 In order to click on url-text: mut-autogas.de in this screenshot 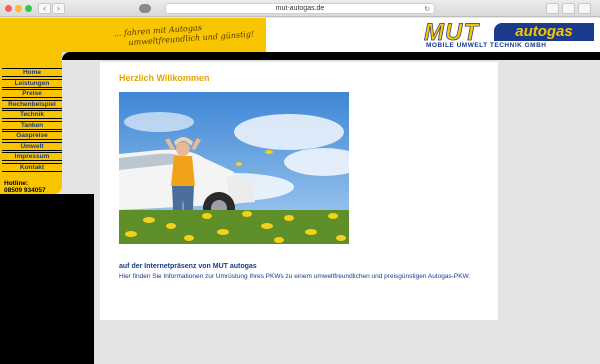, I will do `click(300, 8)`.